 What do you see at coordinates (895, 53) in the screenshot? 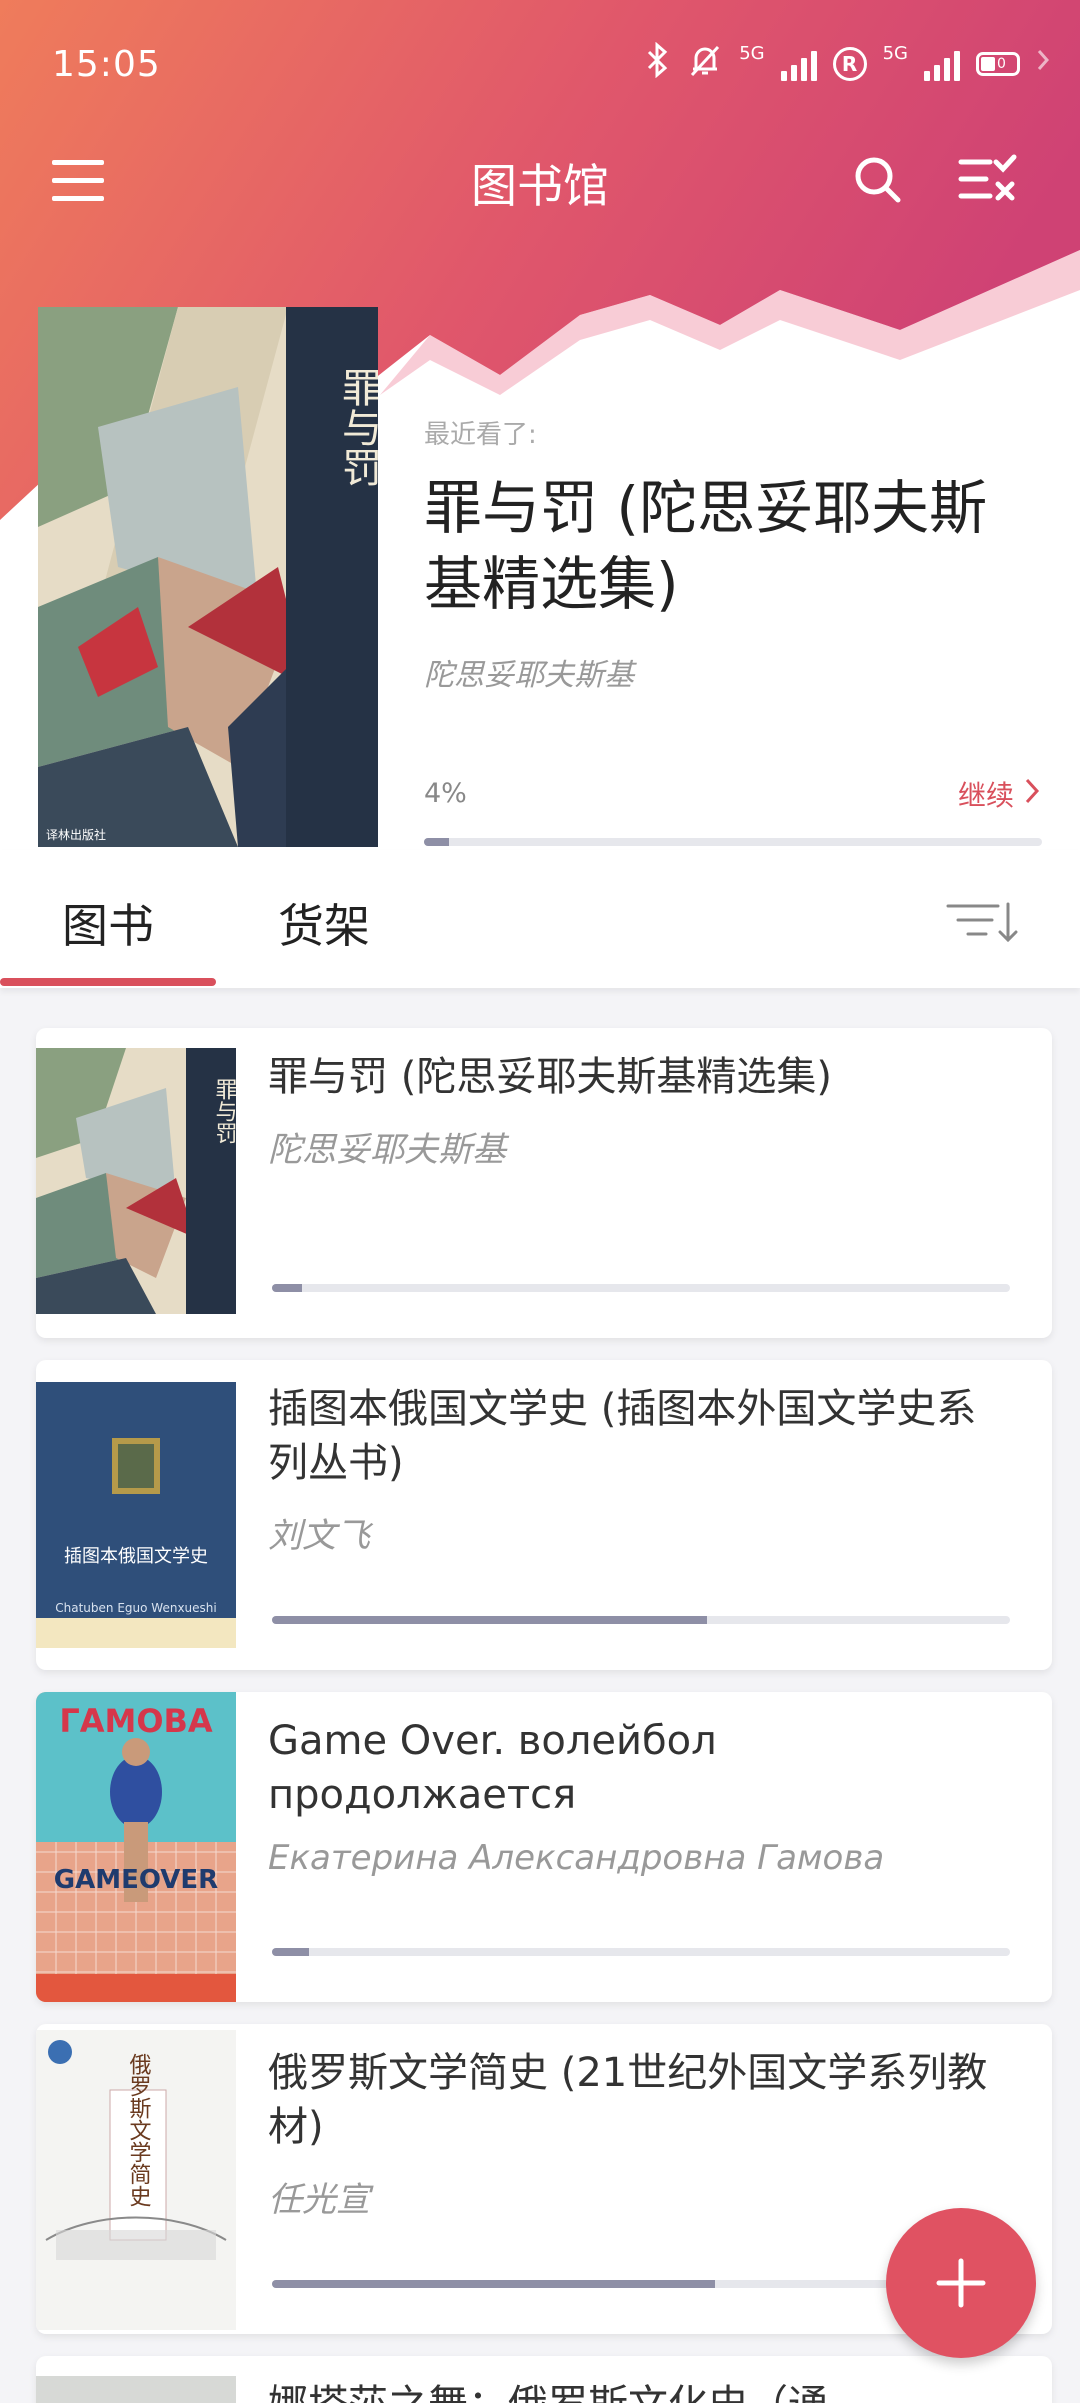
I see `network-type-2: 5G` at bounding box center [895, 53].